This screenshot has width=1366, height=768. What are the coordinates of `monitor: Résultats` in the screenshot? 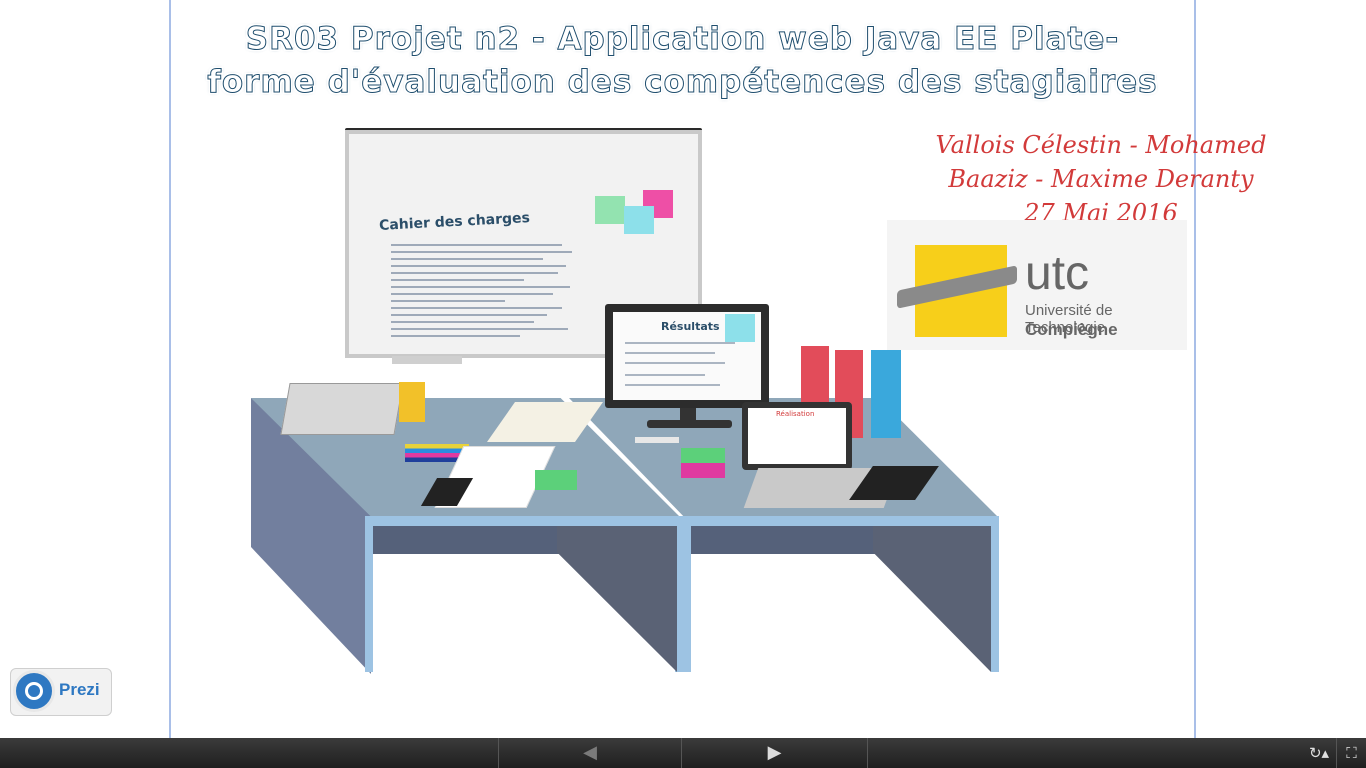 It's located at (687, 356).